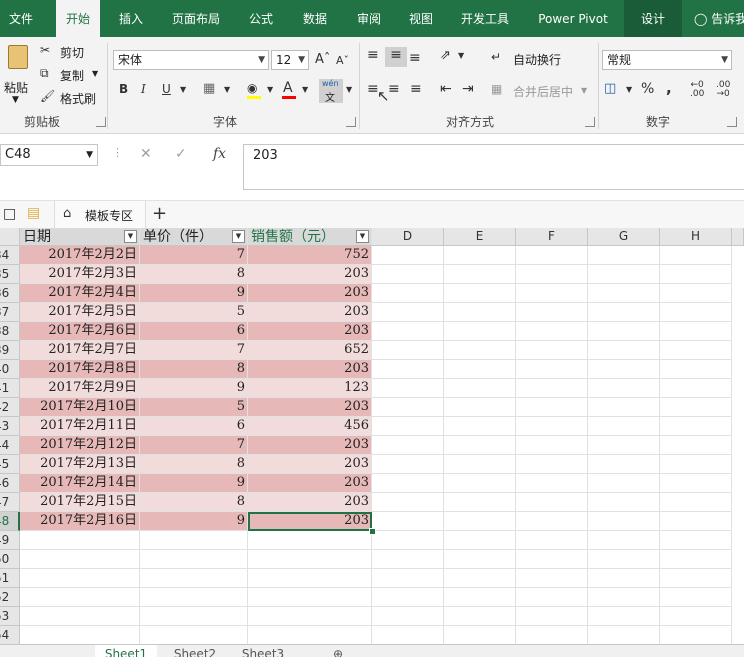 Image resolution: width=744 pixels, height=657 pixels. Describe the element at coordinates (100, 214) in the screenshot. I see `template-tab: ⌂ 模板专区` at that location.